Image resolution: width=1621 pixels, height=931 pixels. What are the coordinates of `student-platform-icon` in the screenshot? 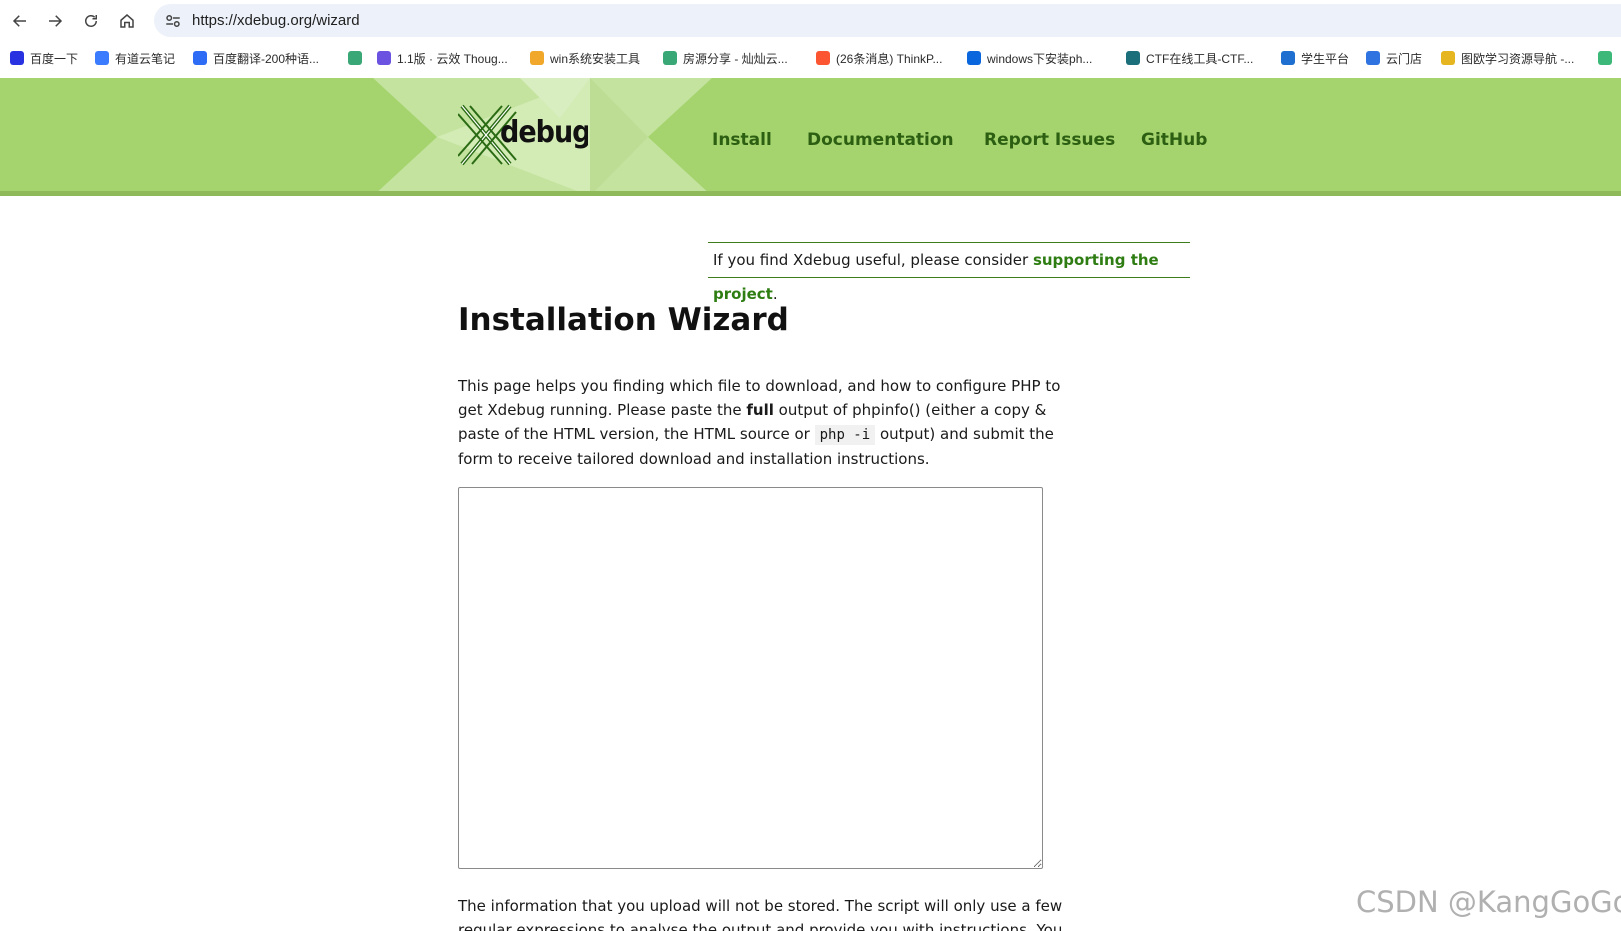 It's located at (1288, 58).